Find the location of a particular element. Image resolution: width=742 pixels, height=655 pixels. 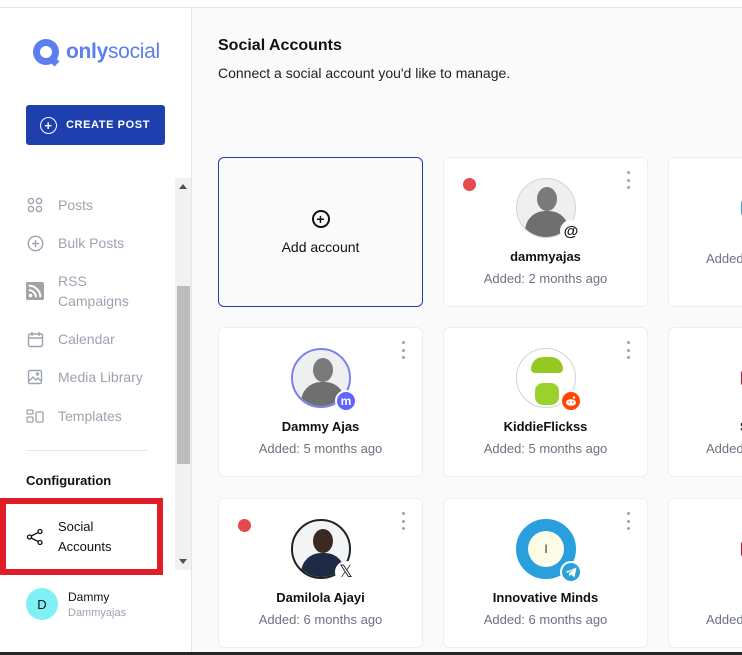

sidebar-item-label: Bulk Posts is located at coordinates (91, 243).